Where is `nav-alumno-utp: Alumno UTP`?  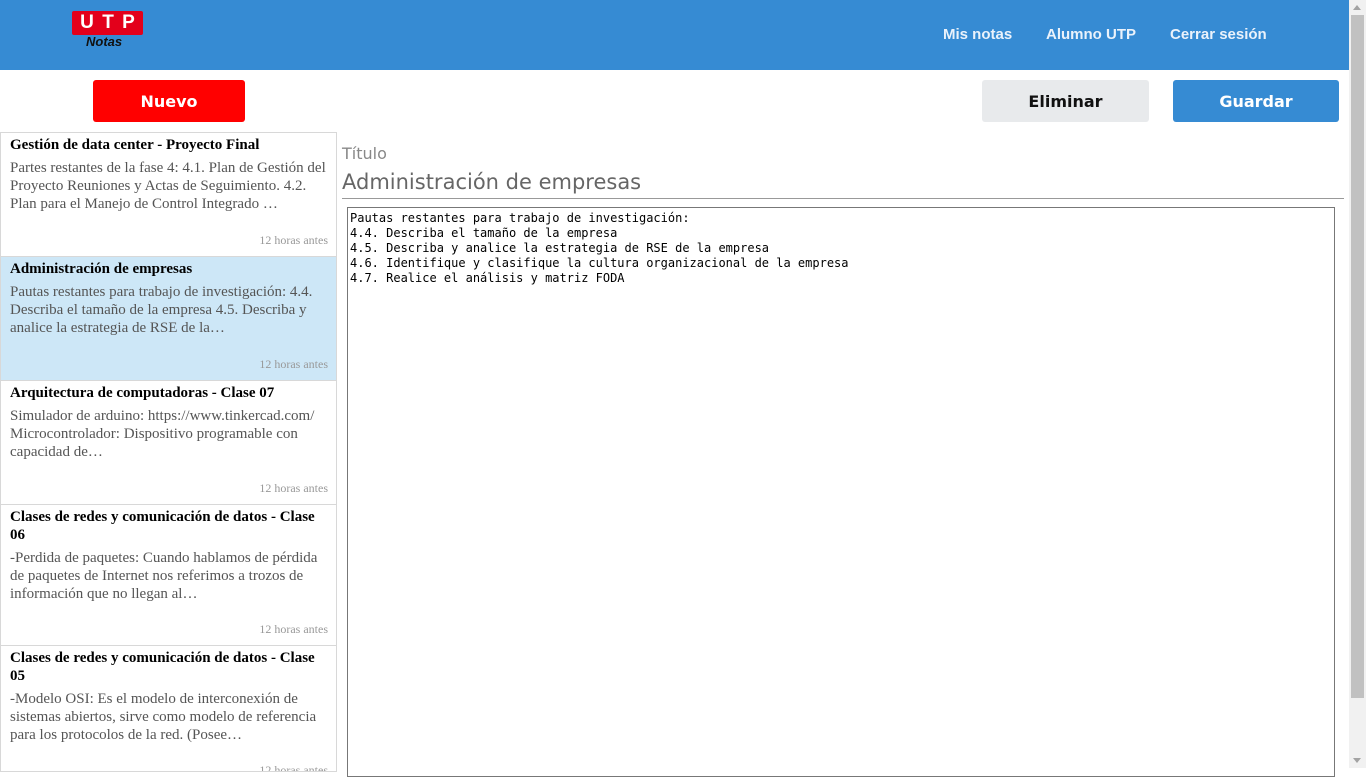
nav-alumno-utp: Alumno UTP is located at coordinates (1091, 34).